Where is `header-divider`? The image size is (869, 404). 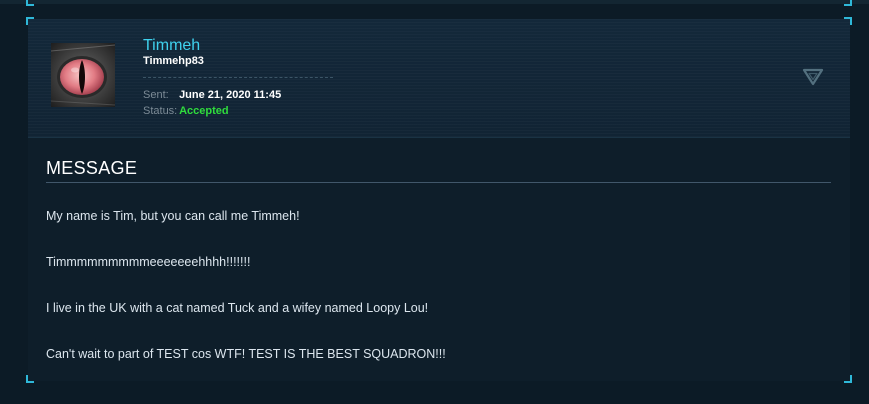 header-divider is located at coordinates (238, 77).